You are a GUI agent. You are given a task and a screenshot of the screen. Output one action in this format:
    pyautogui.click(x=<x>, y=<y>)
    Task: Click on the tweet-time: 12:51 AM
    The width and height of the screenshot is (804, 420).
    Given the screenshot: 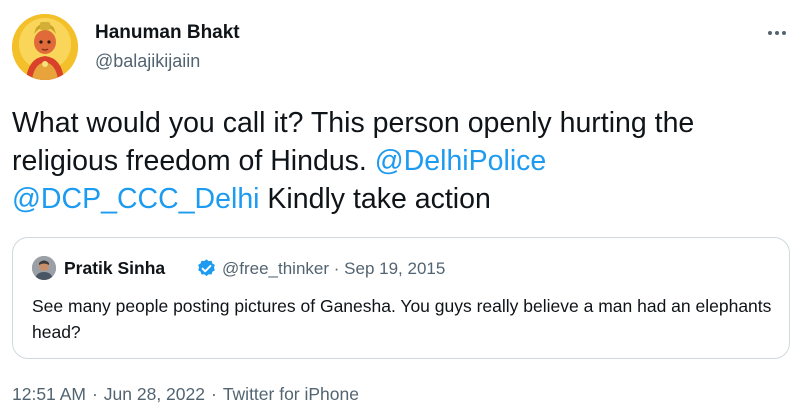 What is the action you would take?
    pyautogui.click(x=49, y=394)
    